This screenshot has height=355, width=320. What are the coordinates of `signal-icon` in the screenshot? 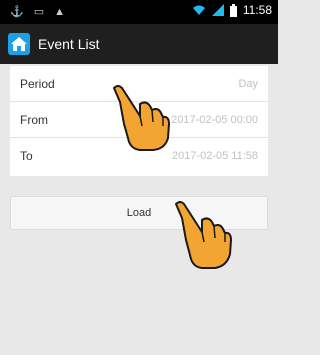 It's located at (217, 10).